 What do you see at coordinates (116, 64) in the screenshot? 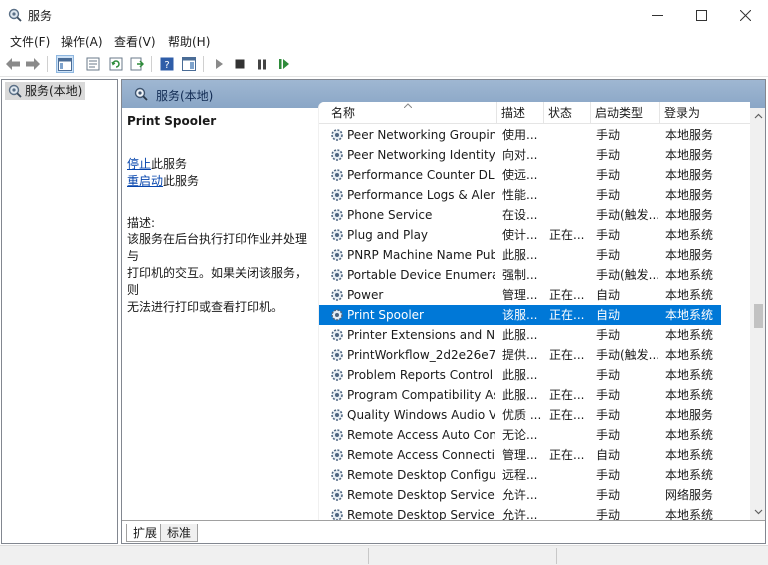
I see `refresh-button` at bounding box center [116, 64].